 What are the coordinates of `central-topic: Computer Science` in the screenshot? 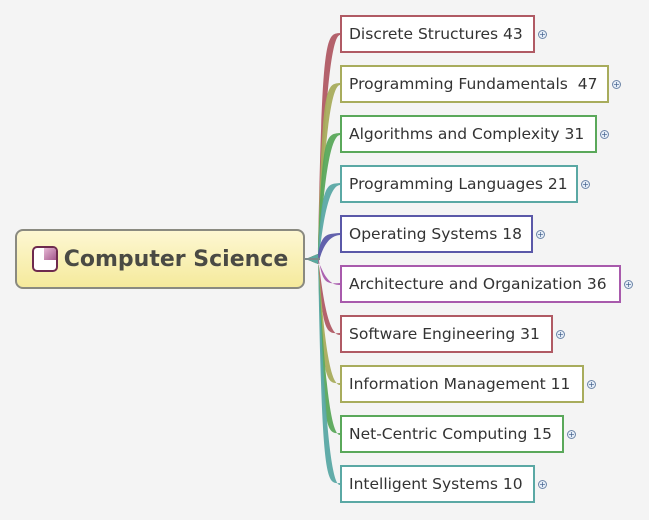 It's located at (160, 259).